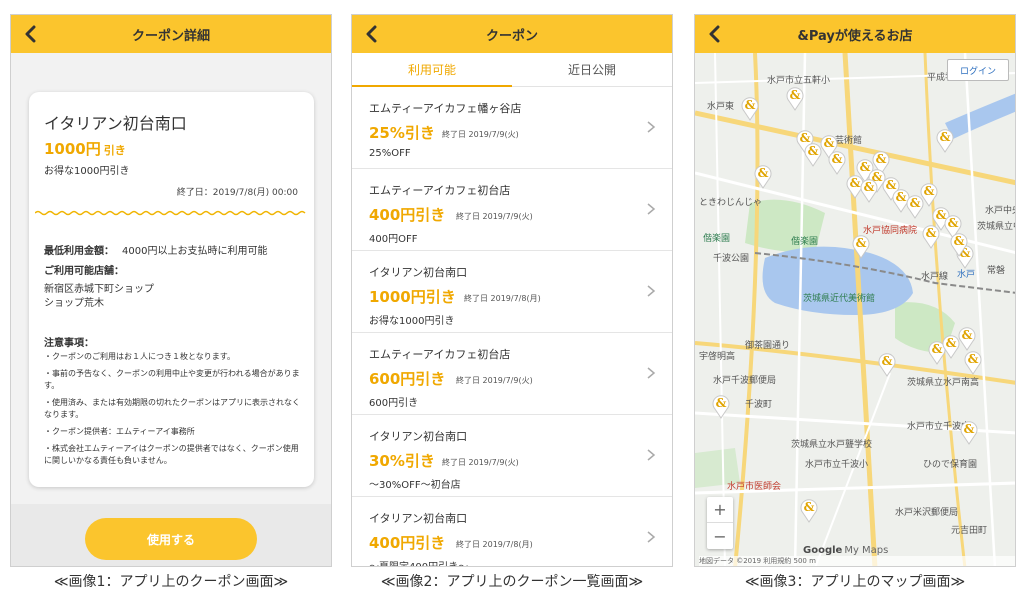 This screenshot has width=1024, height=605. I want to click on login-button: ログイン, so click(978, 70).